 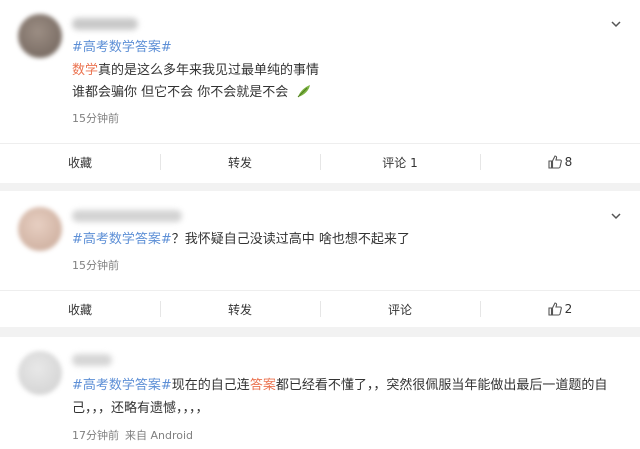 What do you see at coordinates (304, 91) in the screenshot?
I see `leaf-emoji-icon` at bounding box center [304, 91].